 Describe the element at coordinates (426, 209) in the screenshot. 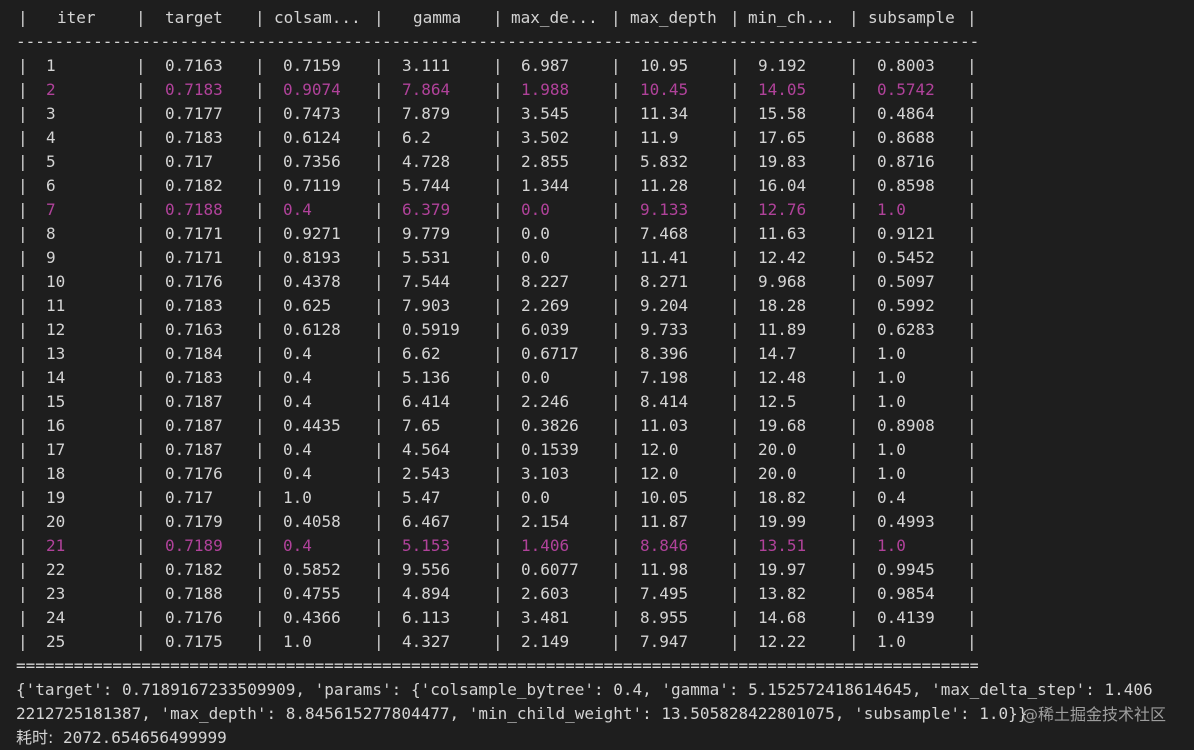

I see `cell-gamma: 6.379` at that location.